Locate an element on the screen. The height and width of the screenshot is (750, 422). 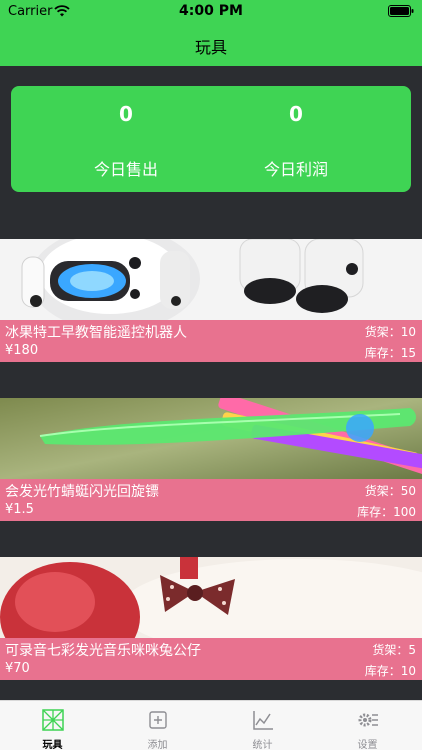
product-price: ¥70 is located at coordinates (17, 668).